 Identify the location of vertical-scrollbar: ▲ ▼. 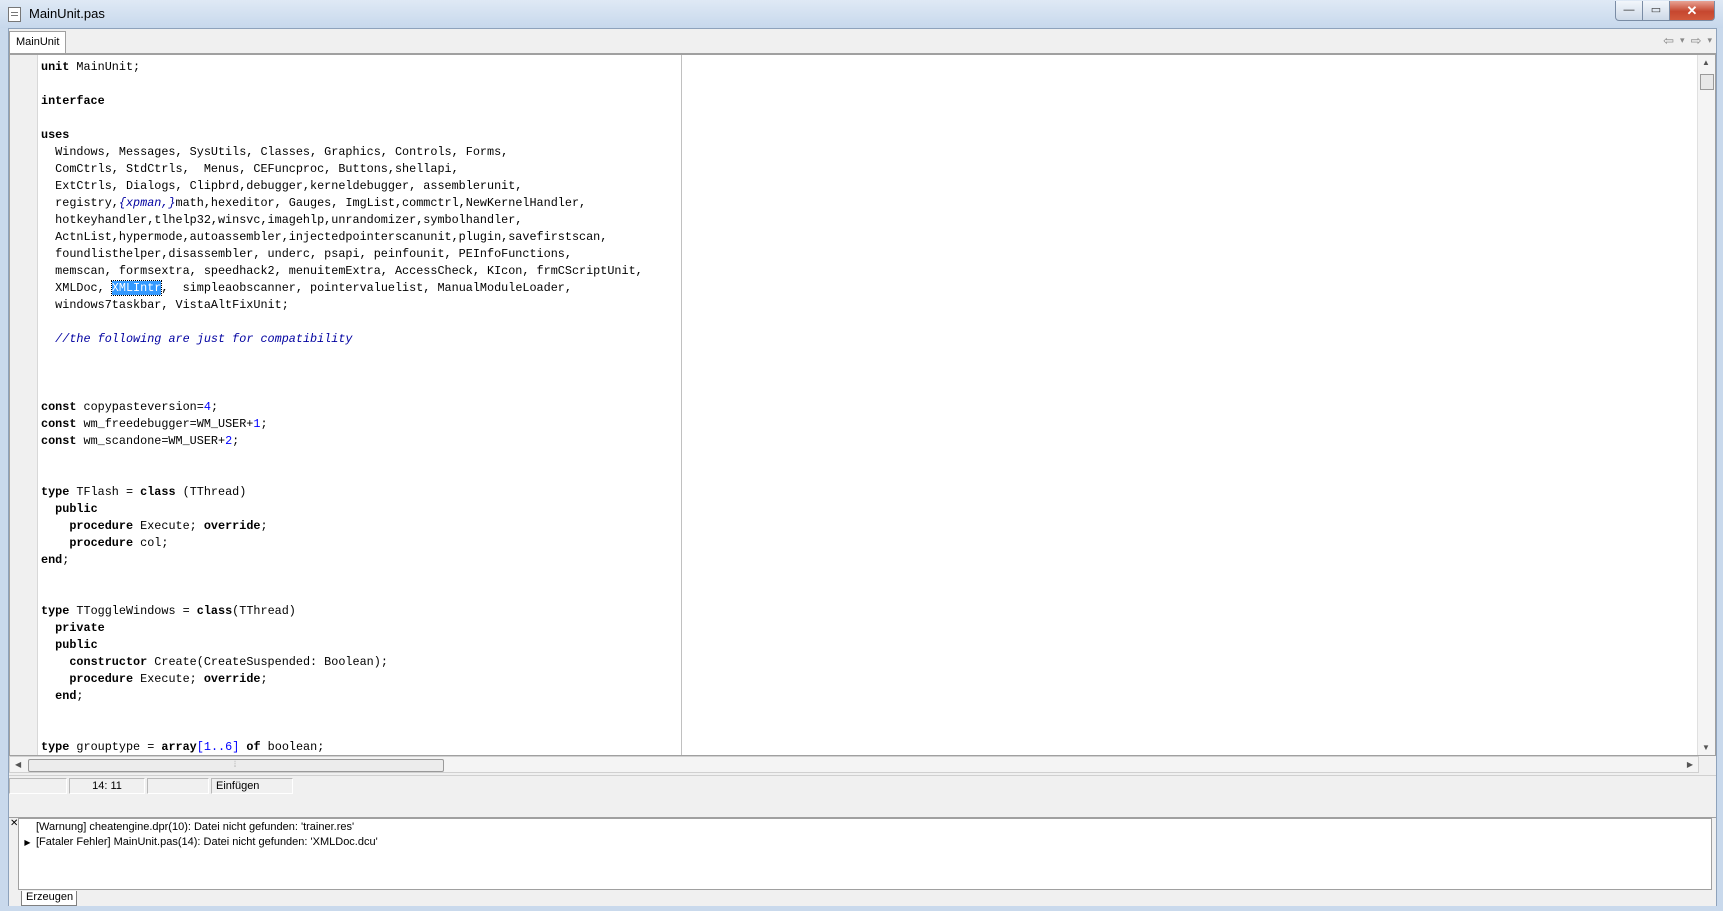
(1706, 405).